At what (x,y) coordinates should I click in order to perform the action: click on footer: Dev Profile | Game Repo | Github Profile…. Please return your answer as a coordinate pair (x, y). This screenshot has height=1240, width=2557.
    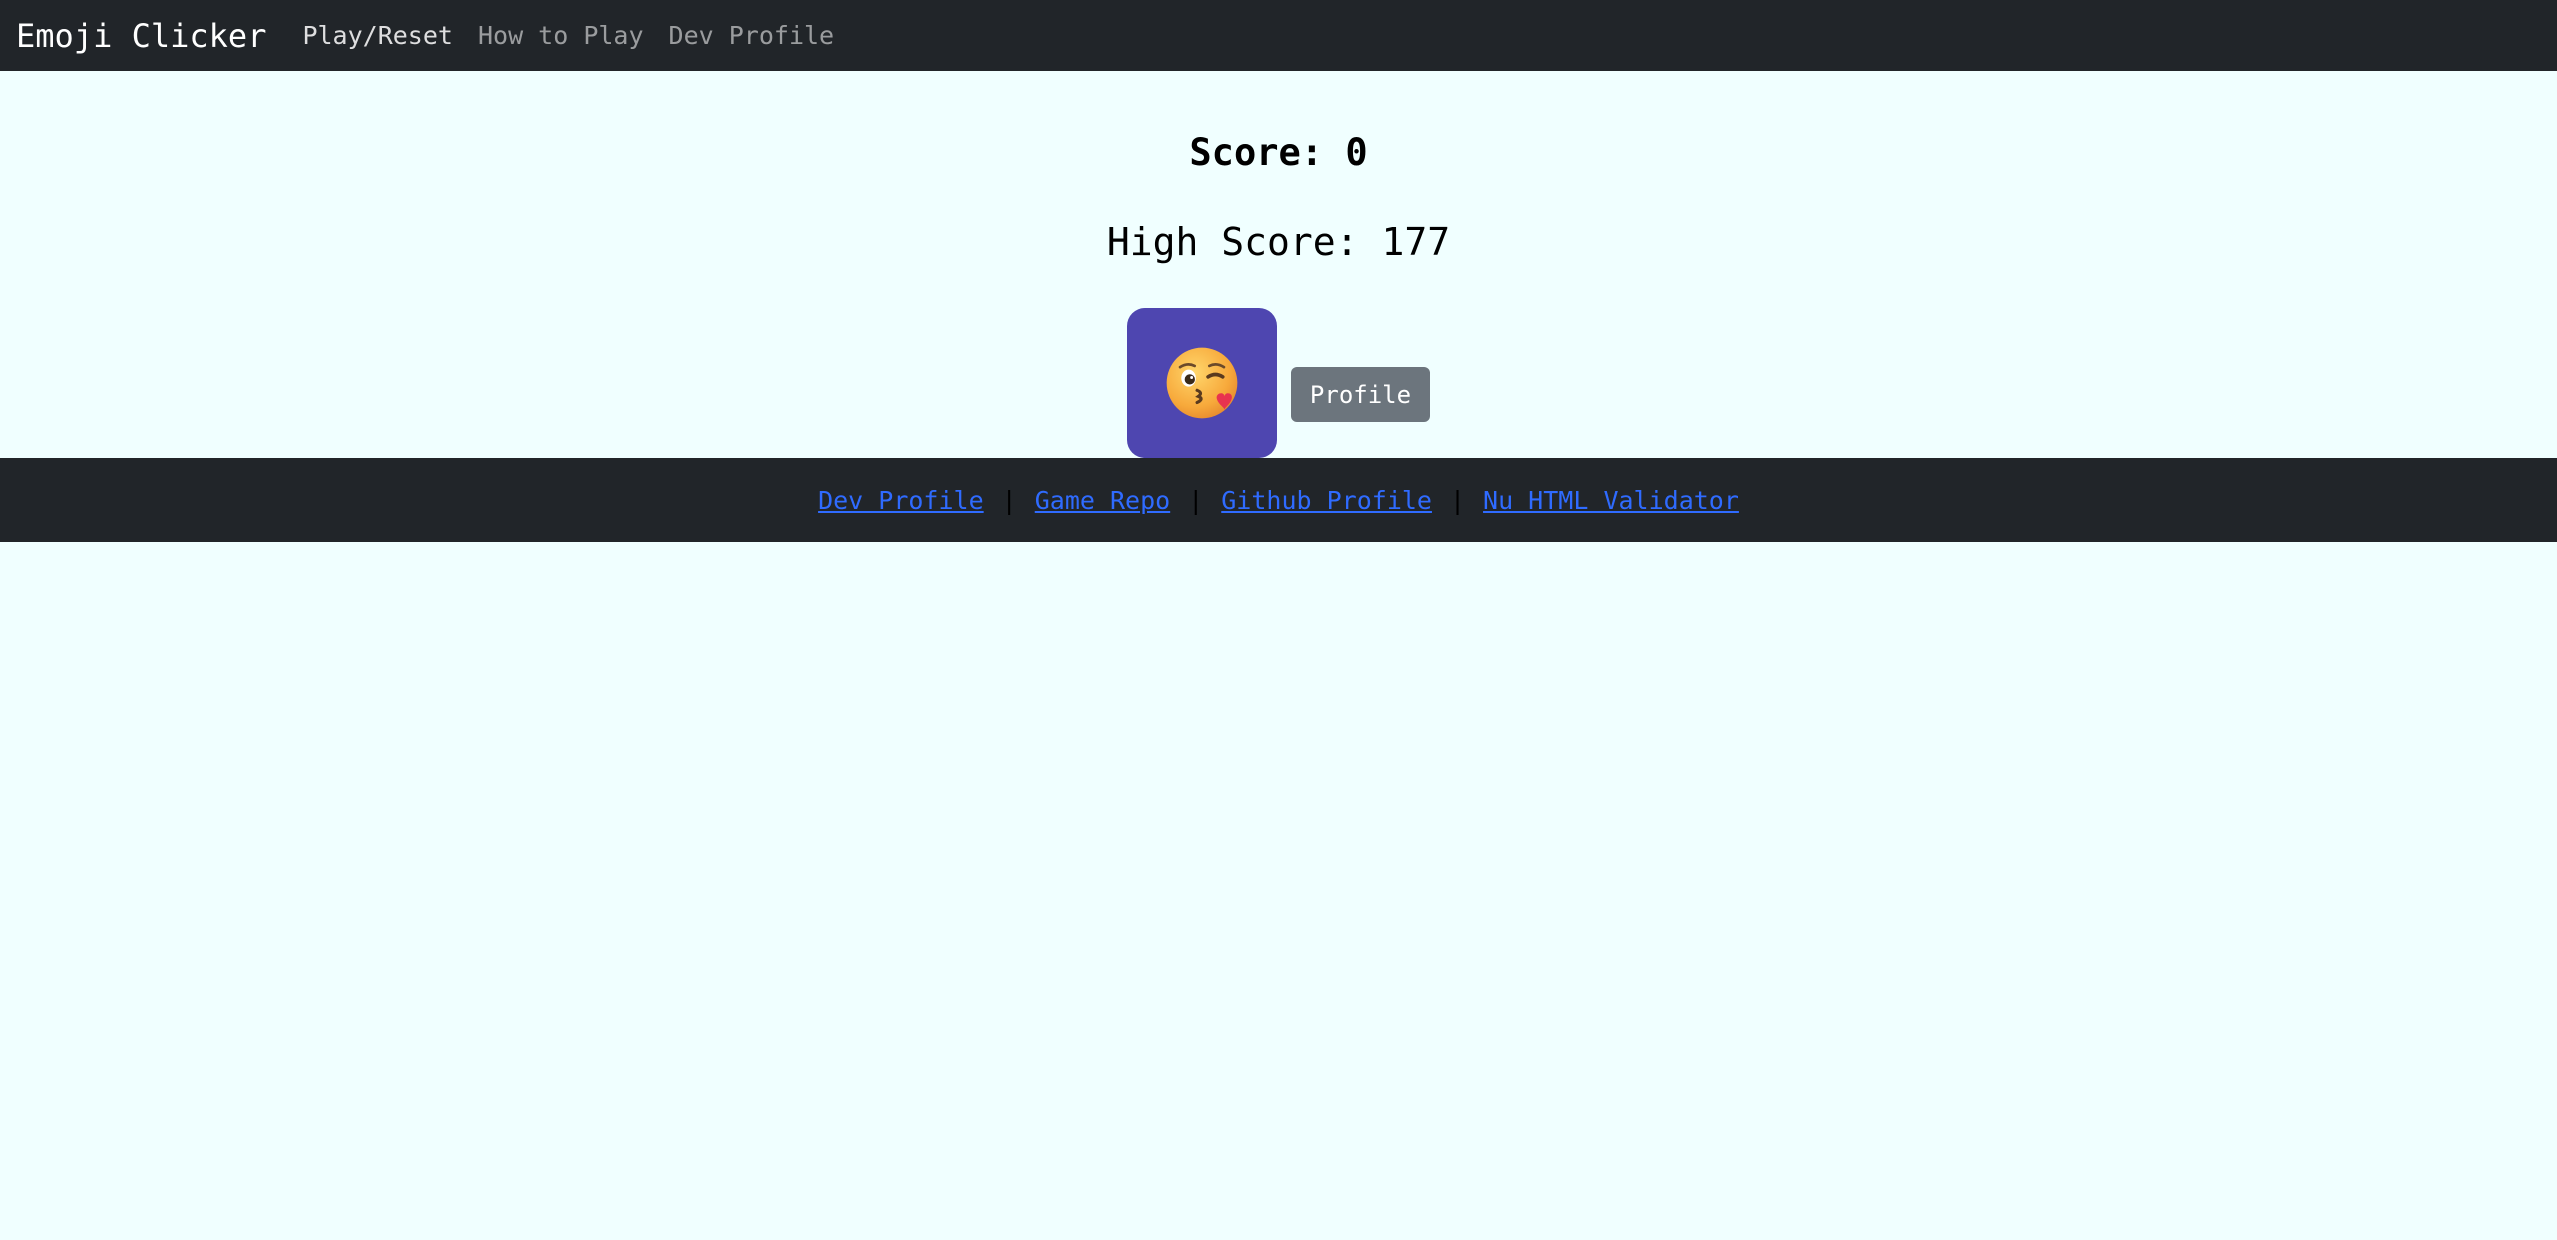
    Looking at the image, I should click on (1278, 500).